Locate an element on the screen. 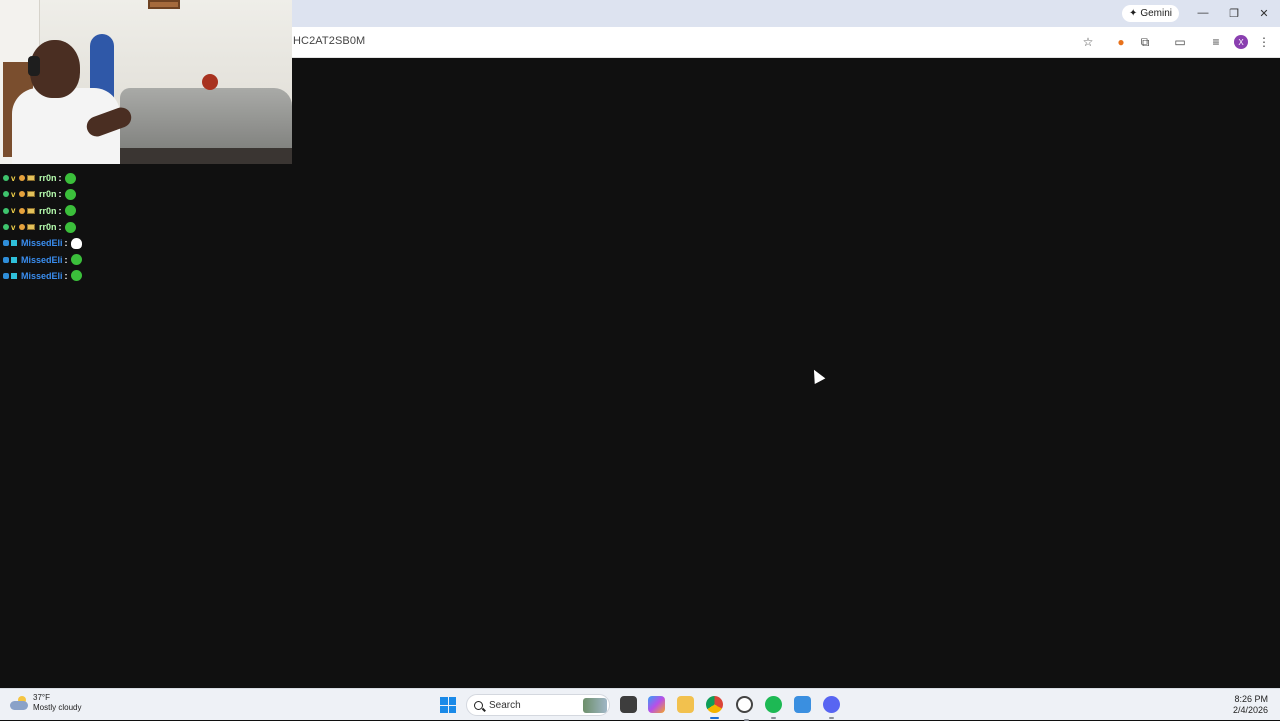 The image size is (1280, 721). weather-temperature: 37°F is located at coordinates (41, 697).